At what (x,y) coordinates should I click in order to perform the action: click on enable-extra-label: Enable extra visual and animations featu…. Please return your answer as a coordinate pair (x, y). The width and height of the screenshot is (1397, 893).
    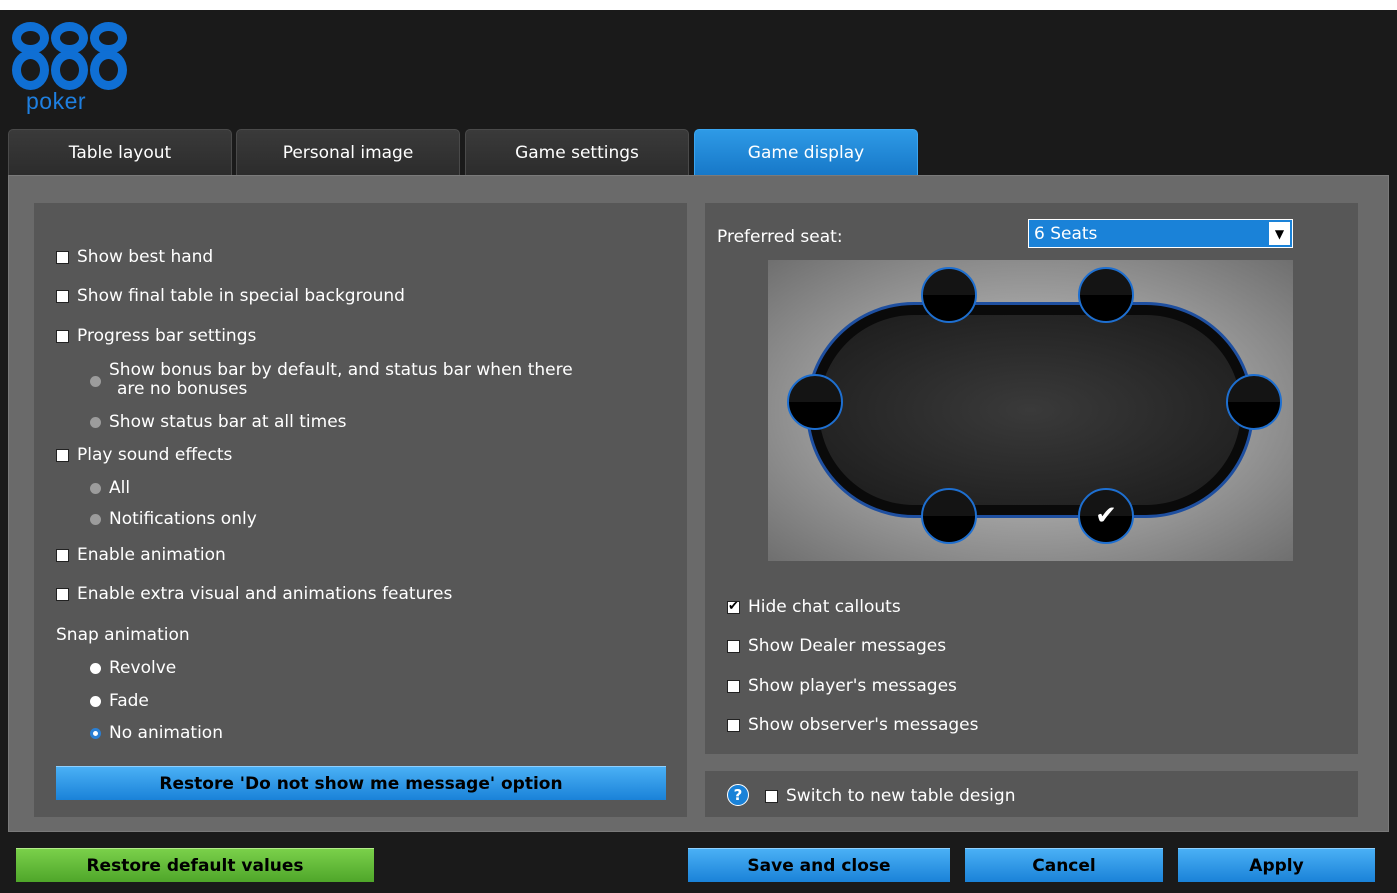
    Looking at the image, I should click on (265, 594).